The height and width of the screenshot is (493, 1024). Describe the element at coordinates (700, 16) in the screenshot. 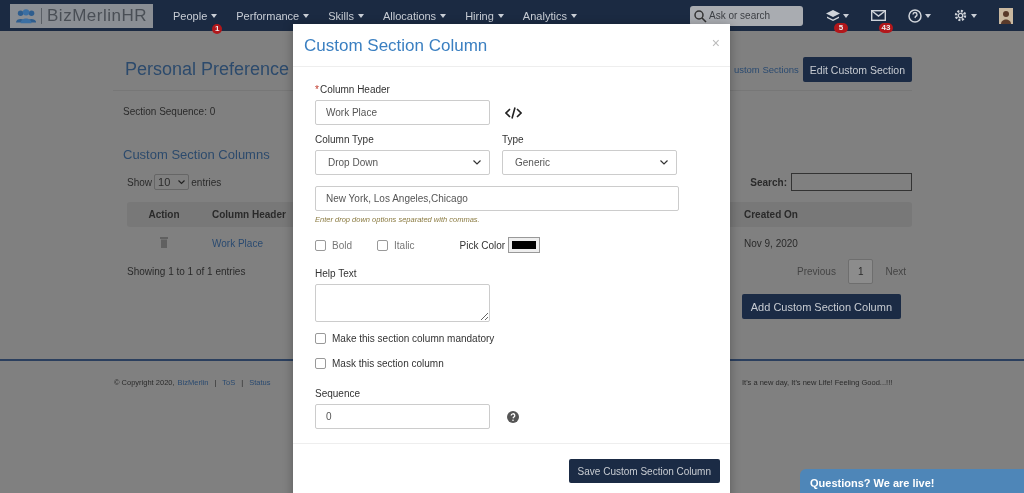

I see `search-icon` at that location.